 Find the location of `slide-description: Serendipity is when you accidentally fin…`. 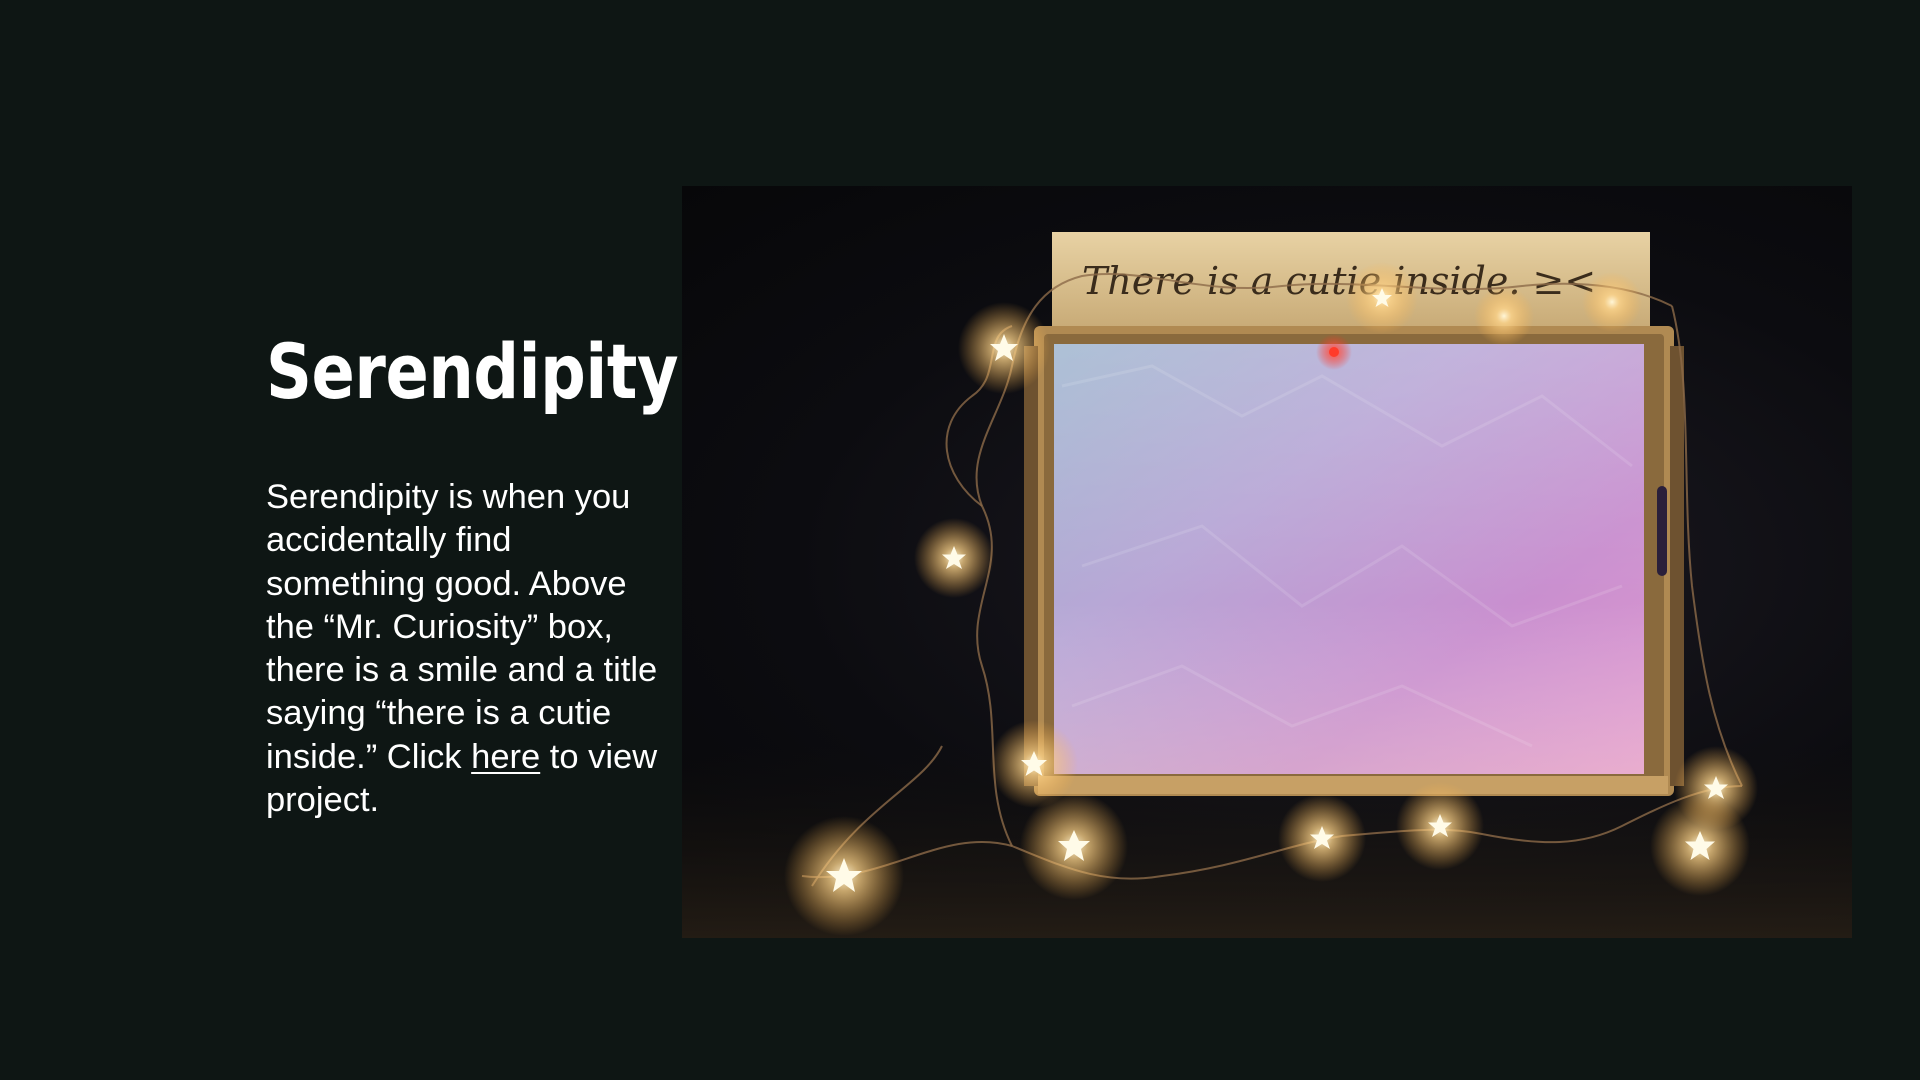

slide-description: Serendipity is when you accidentally fin… is located at coordinates (466, 649).